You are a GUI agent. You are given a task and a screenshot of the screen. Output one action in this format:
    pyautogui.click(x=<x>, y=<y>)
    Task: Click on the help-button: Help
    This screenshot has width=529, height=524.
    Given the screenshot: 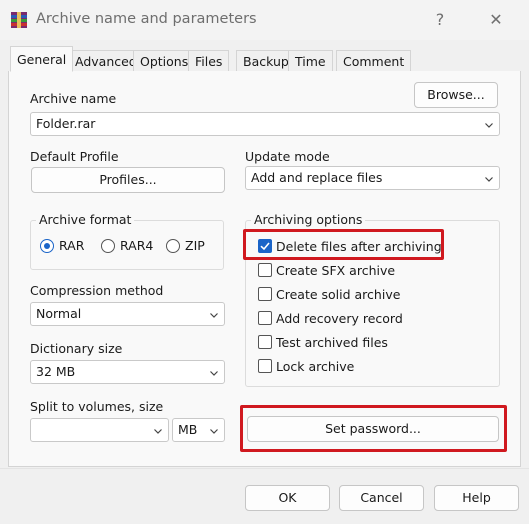 What is the action you would take?
    pyautogui.click(x=476, y=498)
    